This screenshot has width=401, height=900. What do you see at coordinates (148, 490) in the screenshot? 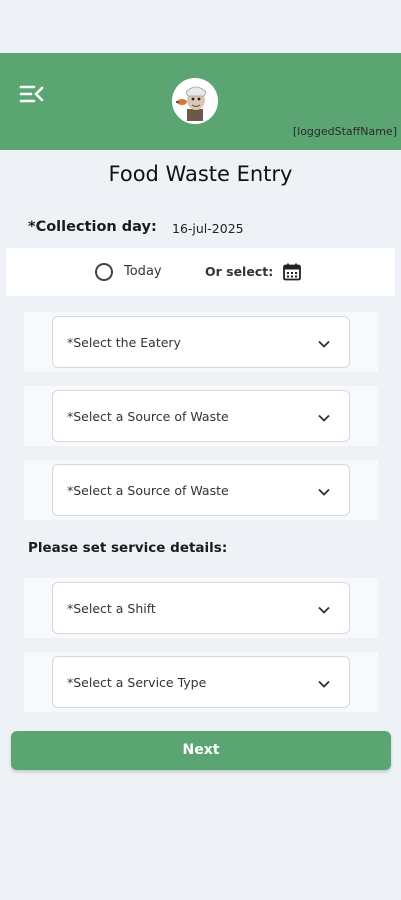
I see `source-select-text-2: *Select a Source of Waste` at bounding box center [148, 490].